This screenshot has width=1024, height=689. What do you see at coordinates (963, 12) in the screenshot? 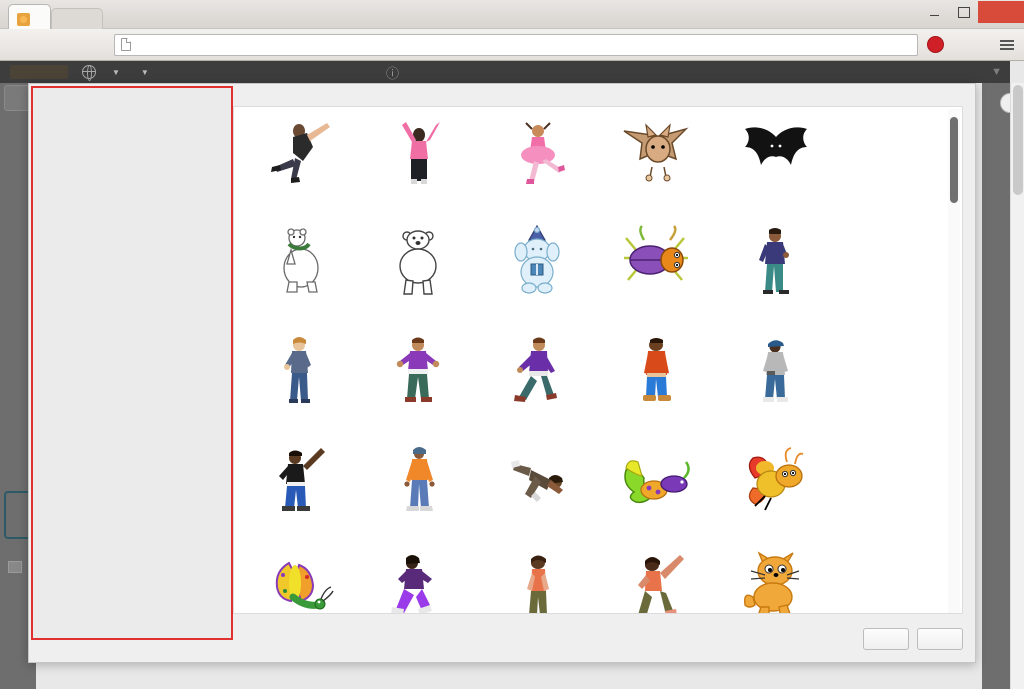
I see `maximize-button` at bounding box center [963, 12].